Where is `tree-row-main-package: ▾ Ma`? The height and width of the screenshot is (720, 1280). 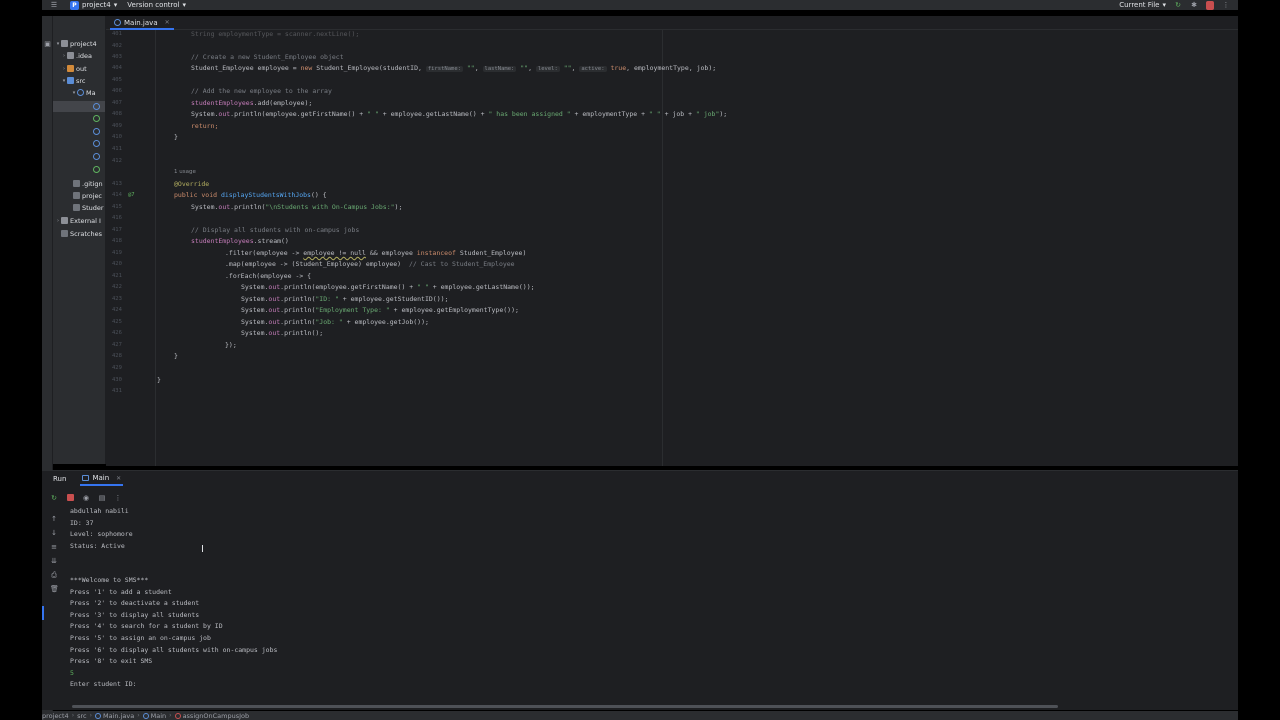 tree-row-main-package: ▾ Ma is located at coordinates (79, 92).